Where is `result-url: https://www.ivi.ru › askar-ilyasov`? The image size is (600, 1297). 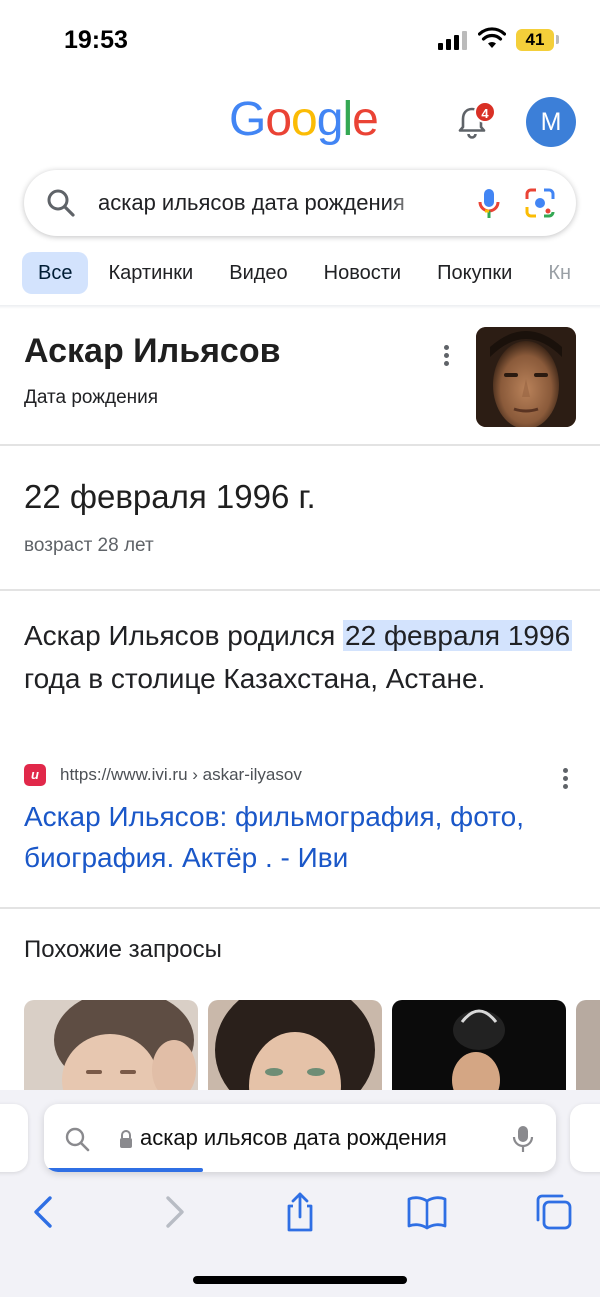 result-url: https://www.ivi.ru › askar-ilyasov is located at coordinates (181, 775).